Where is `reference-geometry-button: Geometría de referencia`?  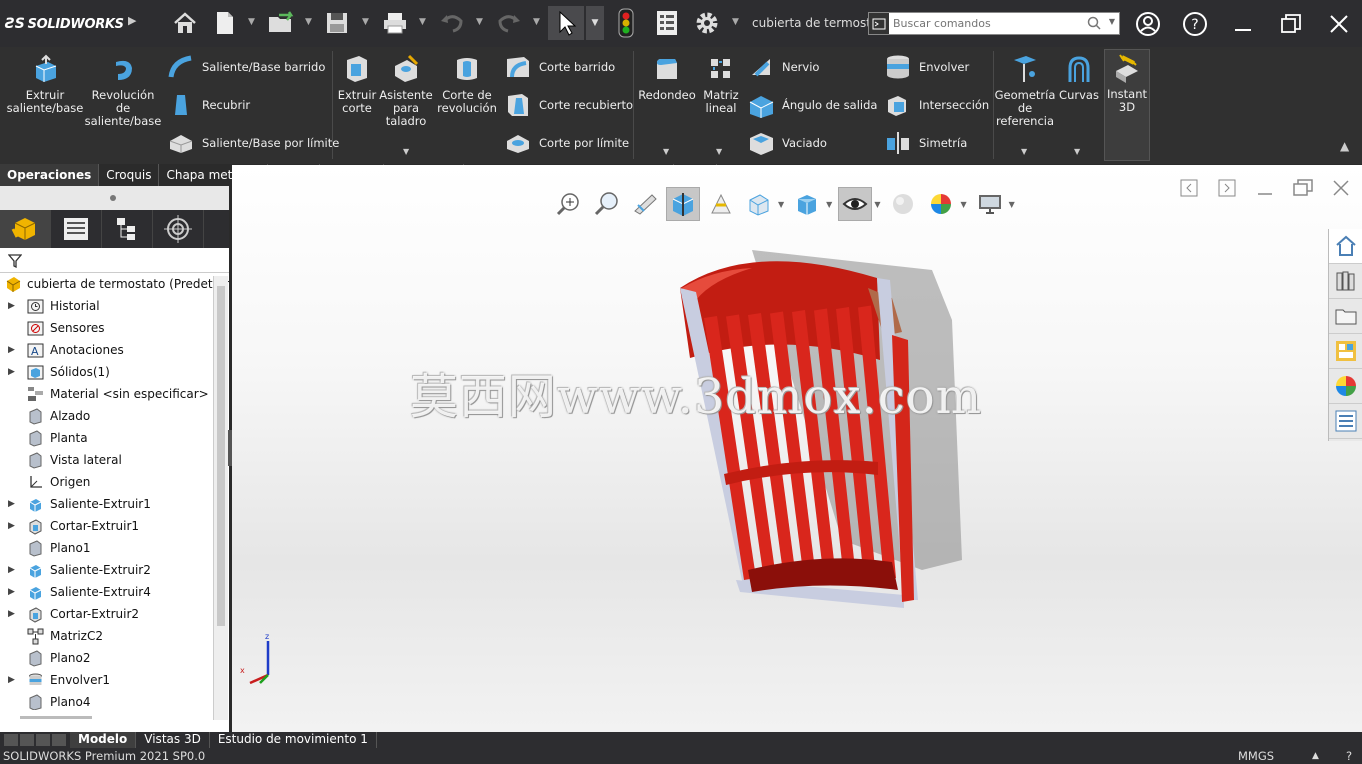 reference-geometry-button: Geometría de referencia is located at coordinates (1025, 90).